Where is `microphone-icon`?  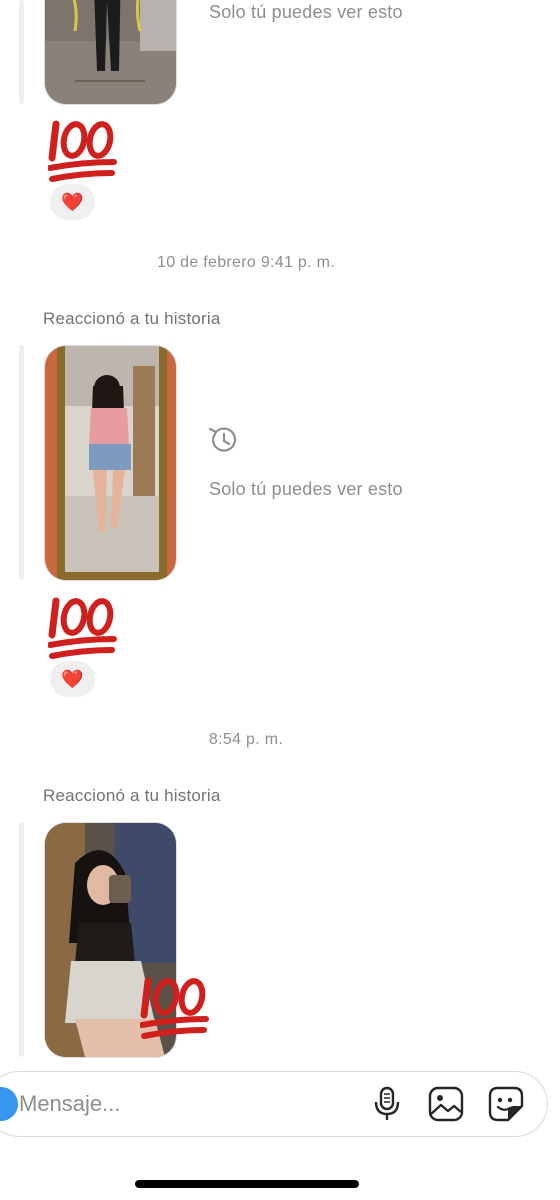 microphone-icon is located at coordinates (387, 1103).